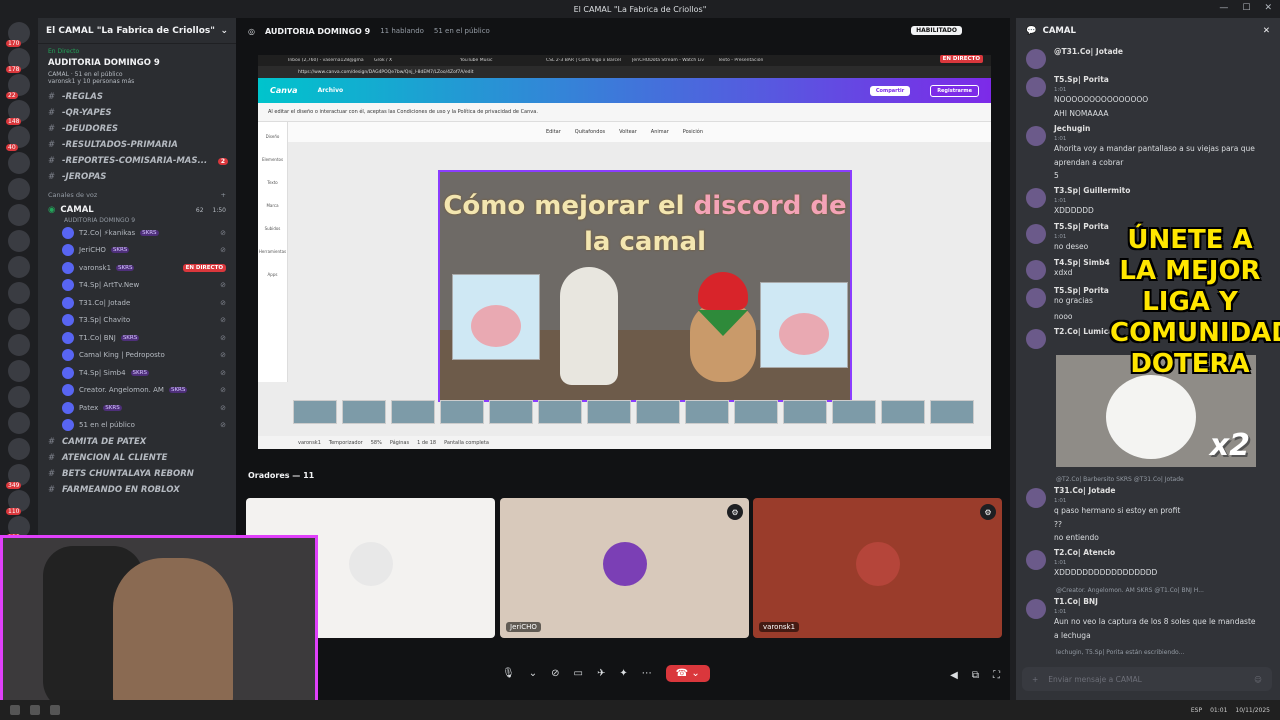 This screenshot has height=720, width=1280. What do you see at coordinates (586, 60) in the screenshot?
I see `browser-tab: CSL 2-3 BAR | Celta Vigo x Barcel` at bounding box center [586, 60].